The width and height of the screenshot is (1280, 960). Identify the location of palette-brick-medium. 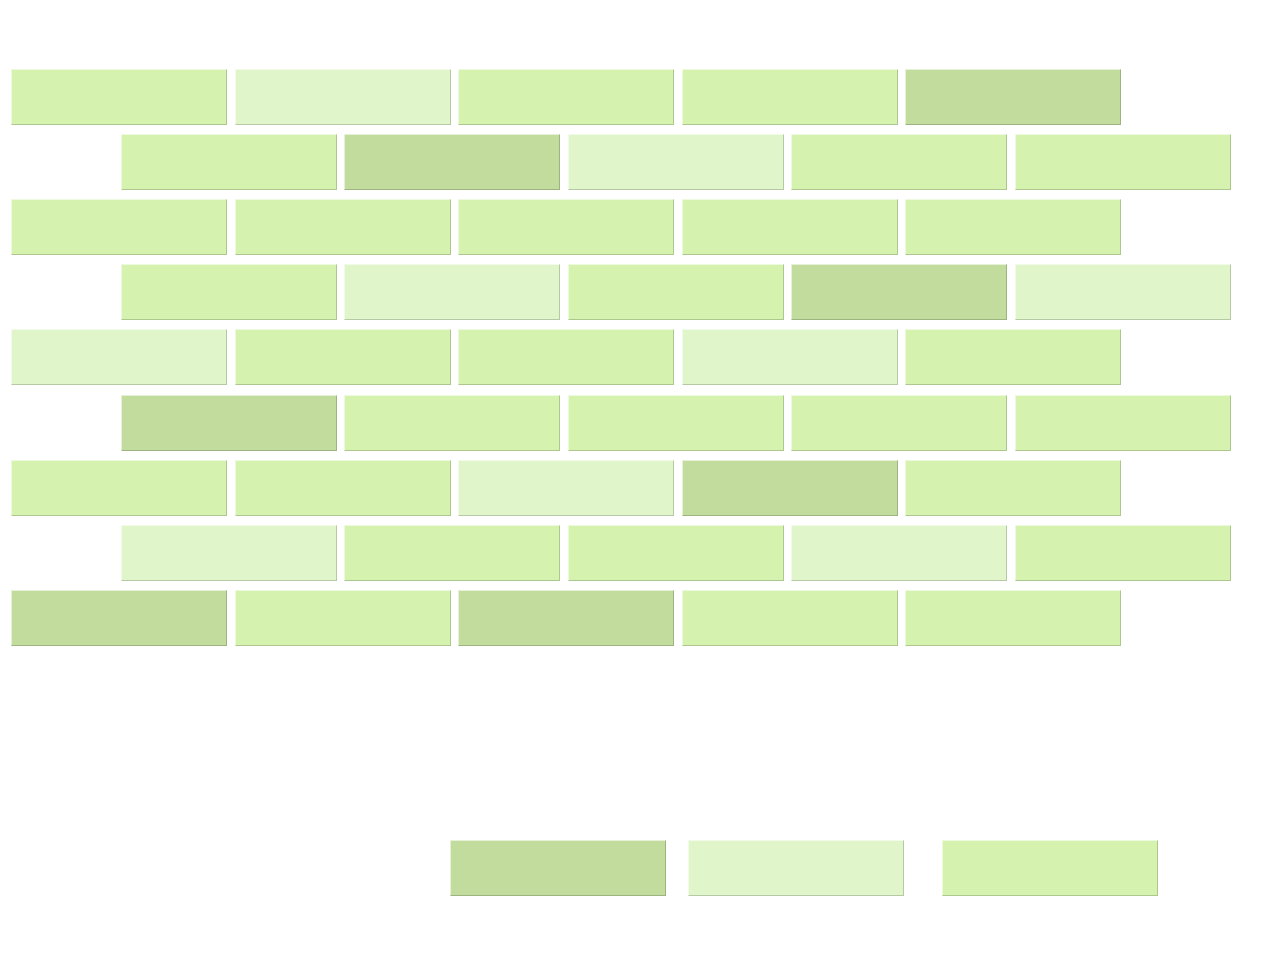
(1050, 868).